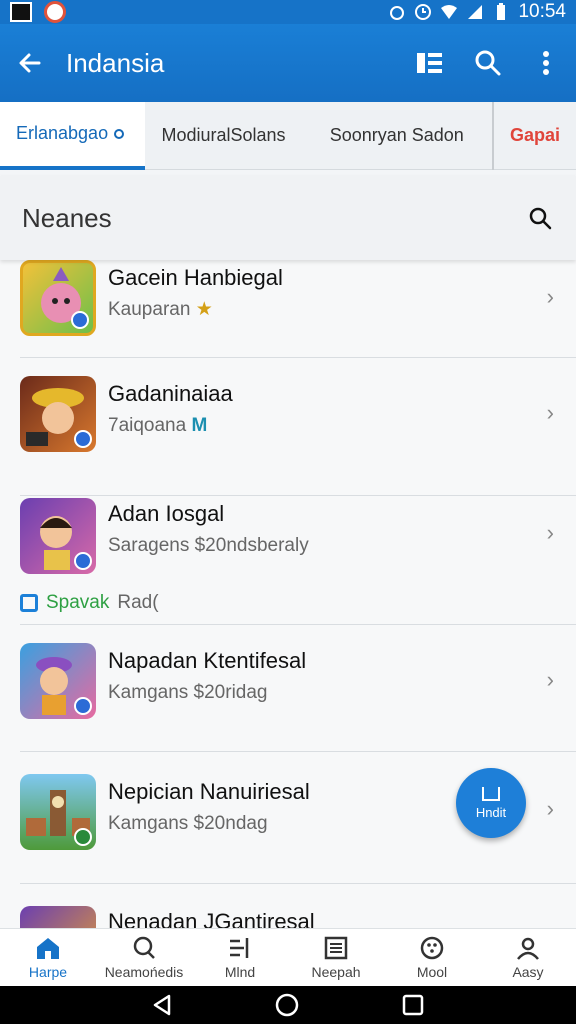 The width and height of the screenshot is (576, 1024). I want to click on system-navigation, so click(288, 1005).